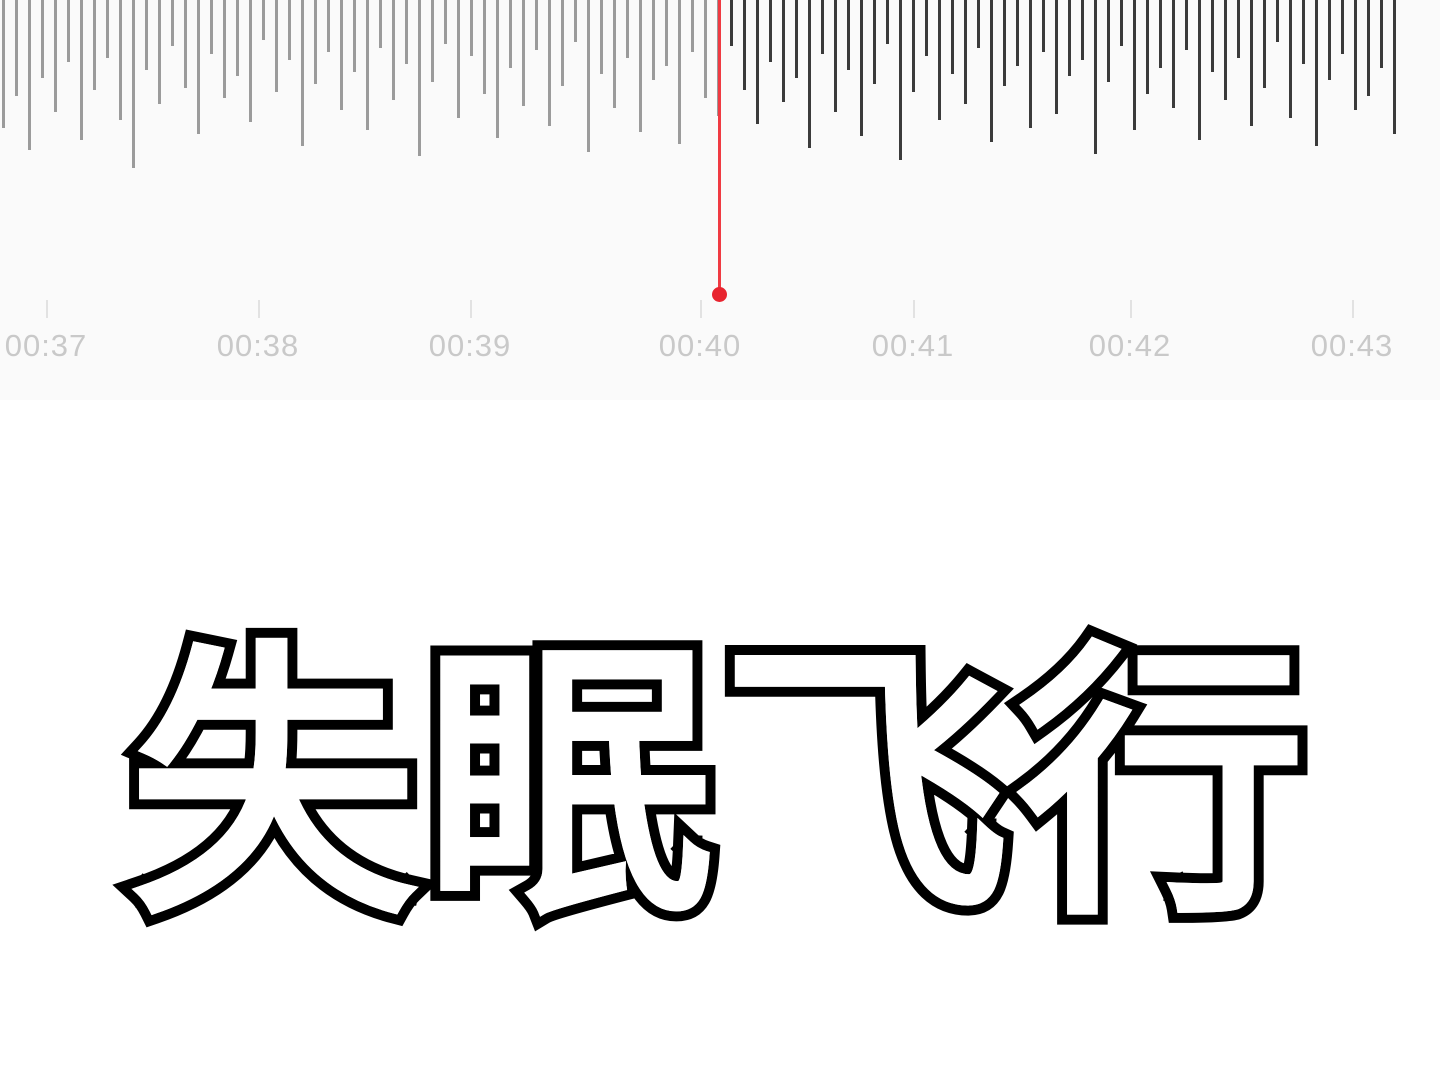 This screenshot has height=1080, width=1440. I want to click on playhead-line, so click(719, 150).